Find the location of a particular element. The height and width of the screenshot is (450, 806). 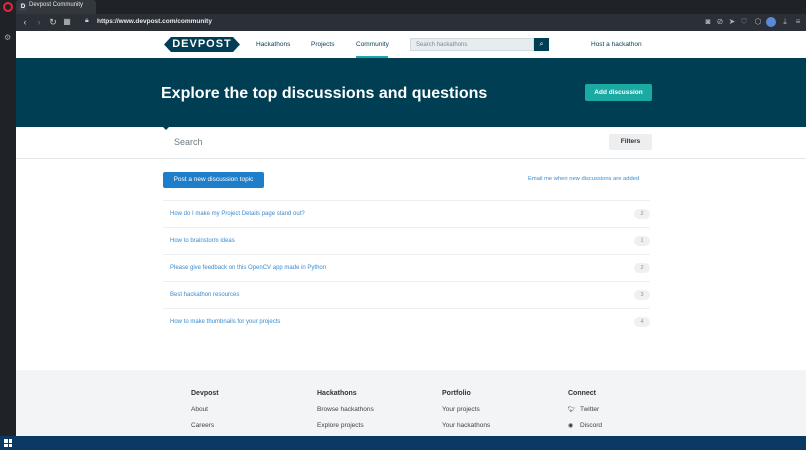

list-item: How to brainstorm ideas 1 is located at coordinates (406, 240).